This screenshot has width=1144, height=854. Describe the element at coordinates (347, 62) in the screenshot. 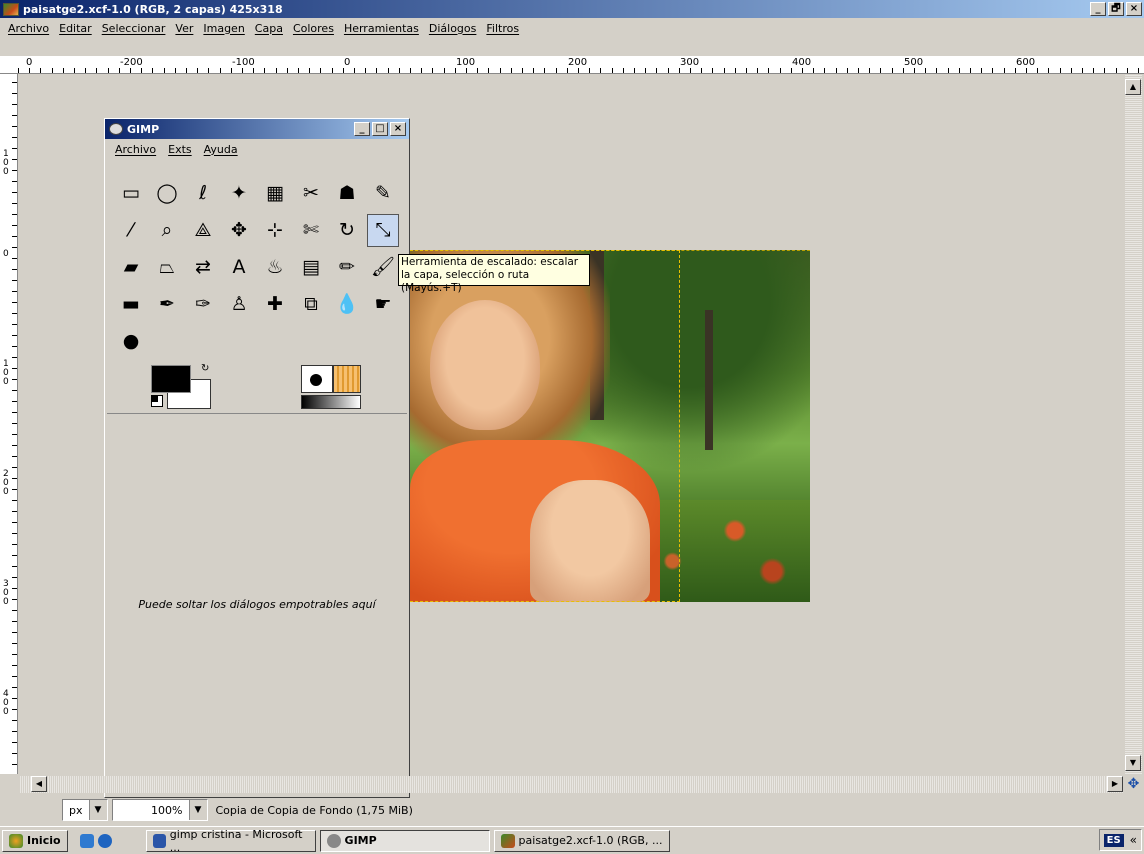

I see `ruler-label: 0` at that location.